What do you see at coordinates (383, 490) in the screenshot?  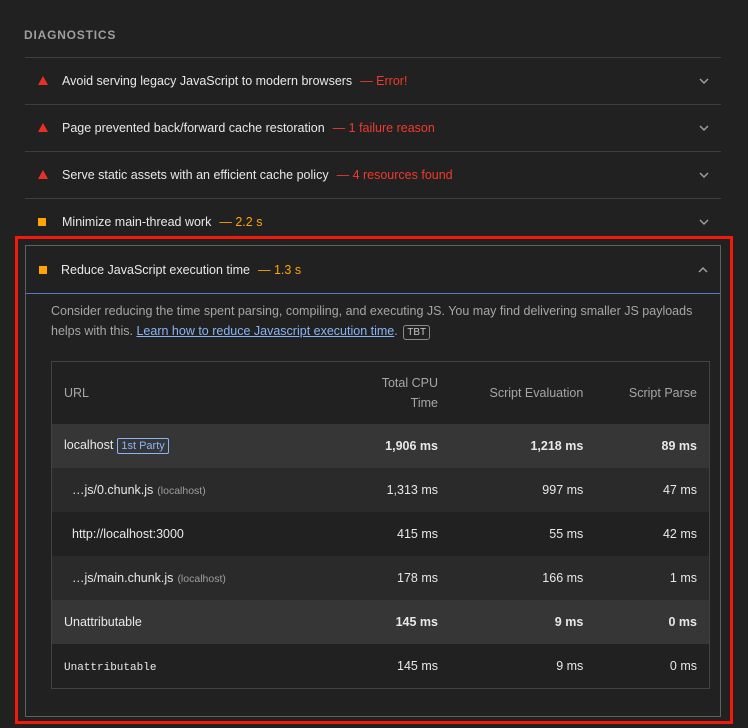 I see `total-cpu-cell: 1,313 ms` at bounding box center [383, 490].